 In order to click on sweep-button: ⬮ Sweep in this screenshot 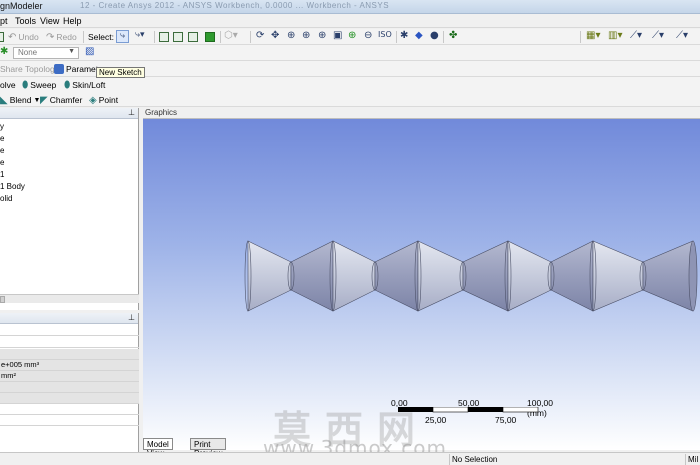, I will do `click(39, 85)`.